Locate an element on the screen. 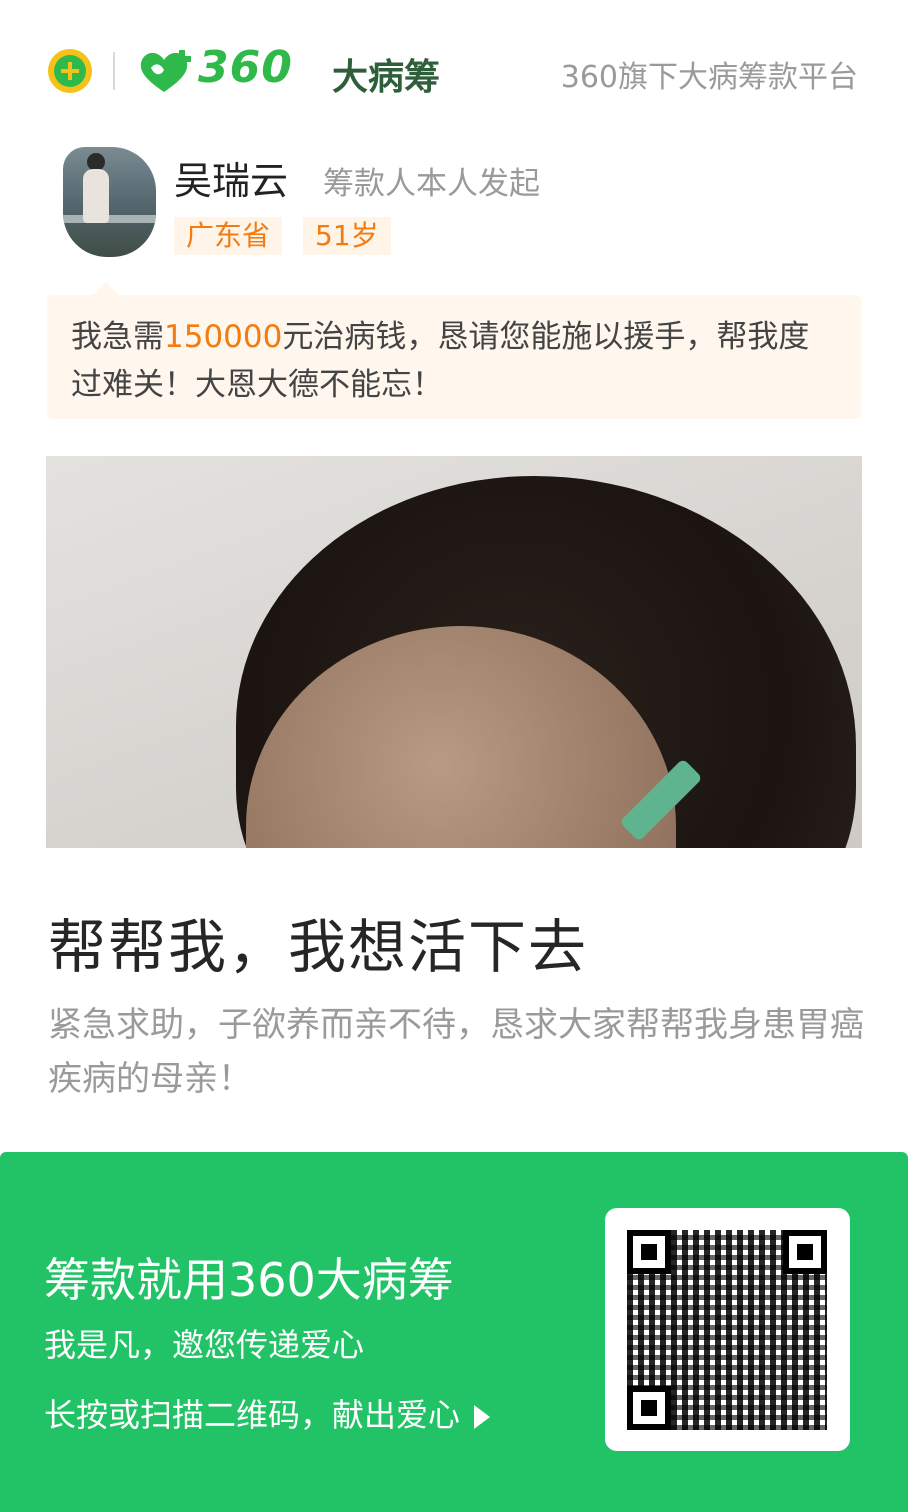 The width and height of the screenshot is (910, 1512). platform-tagline: 360旗下大病筹款平台 is located at coordinates (709, 77).